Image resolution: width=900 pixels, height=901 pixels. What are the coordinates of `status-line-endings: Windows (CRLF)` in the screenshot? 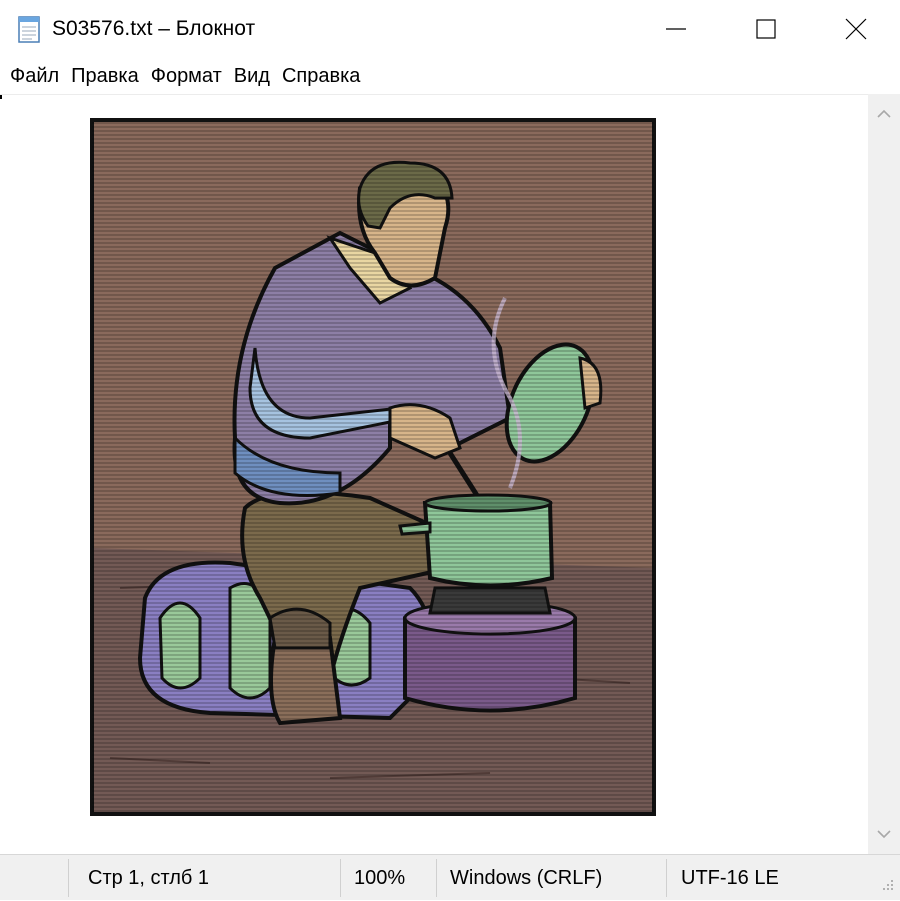 It's located at (526, 878).